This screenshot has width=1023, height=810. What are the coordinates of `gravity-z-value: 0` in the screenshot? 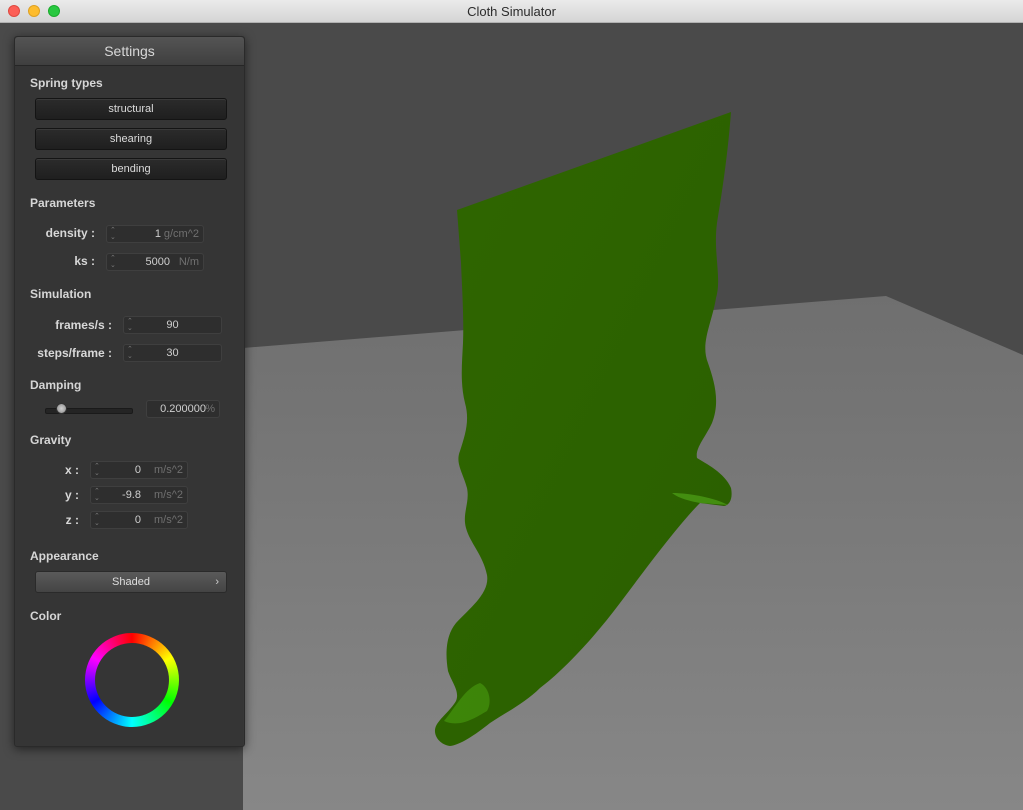 It's located at (137, 520).